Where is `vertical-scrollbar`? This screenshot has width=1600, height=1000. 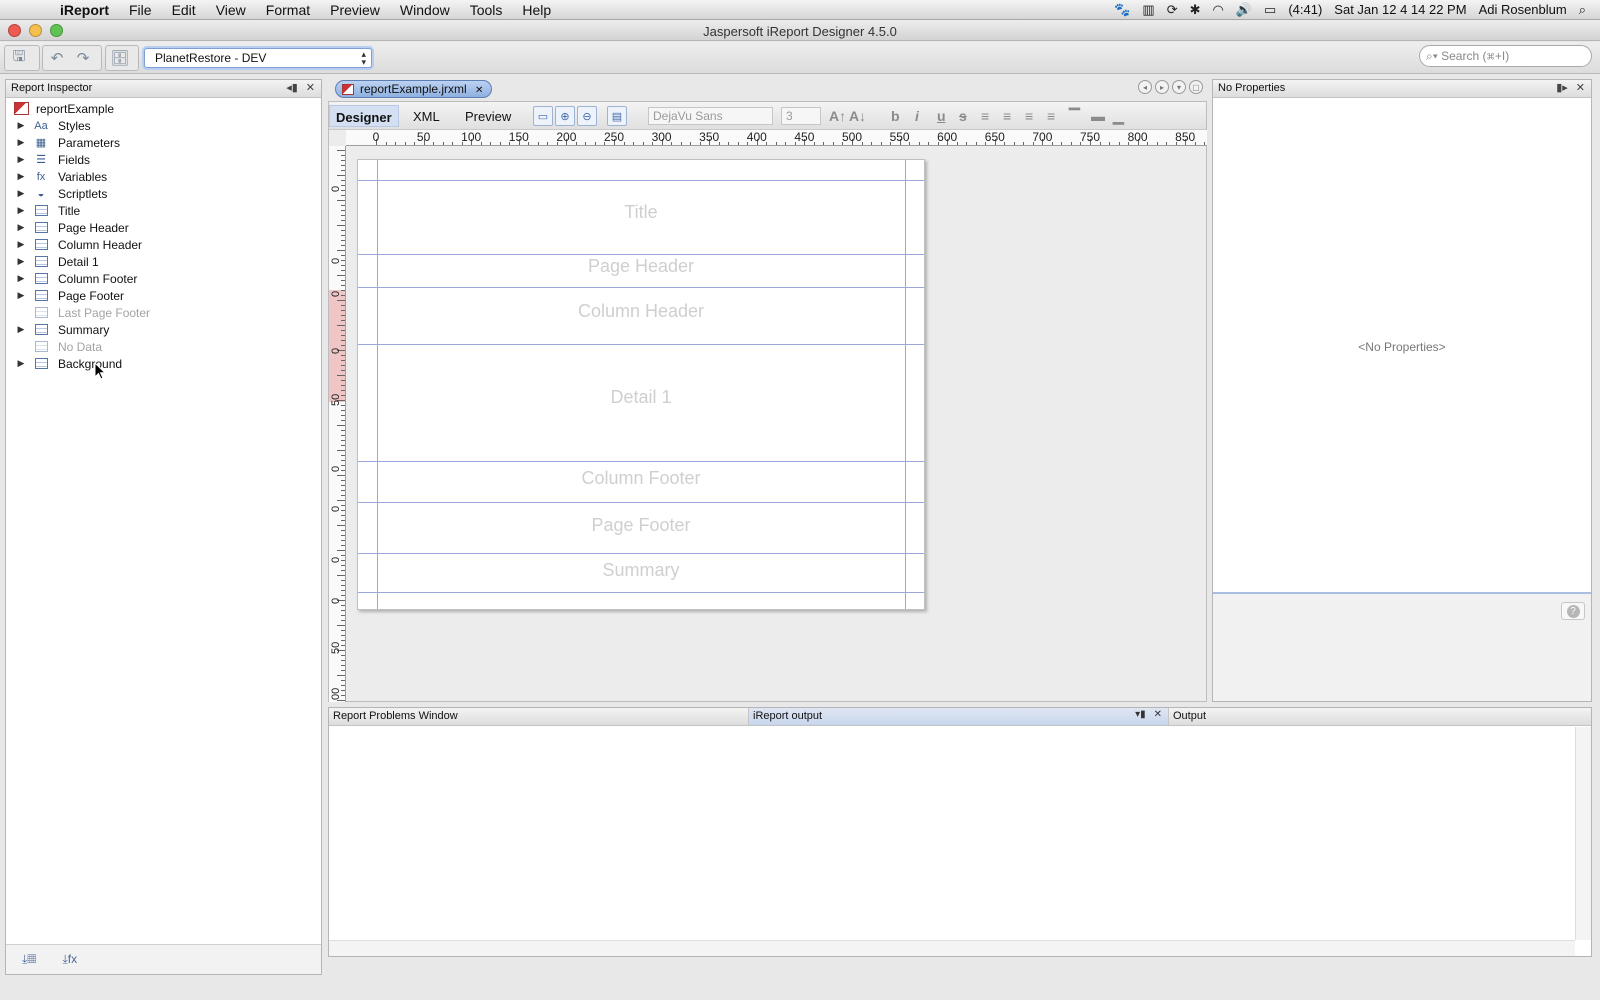
vertical-scrollbar is located at coordinates (1583, 833).